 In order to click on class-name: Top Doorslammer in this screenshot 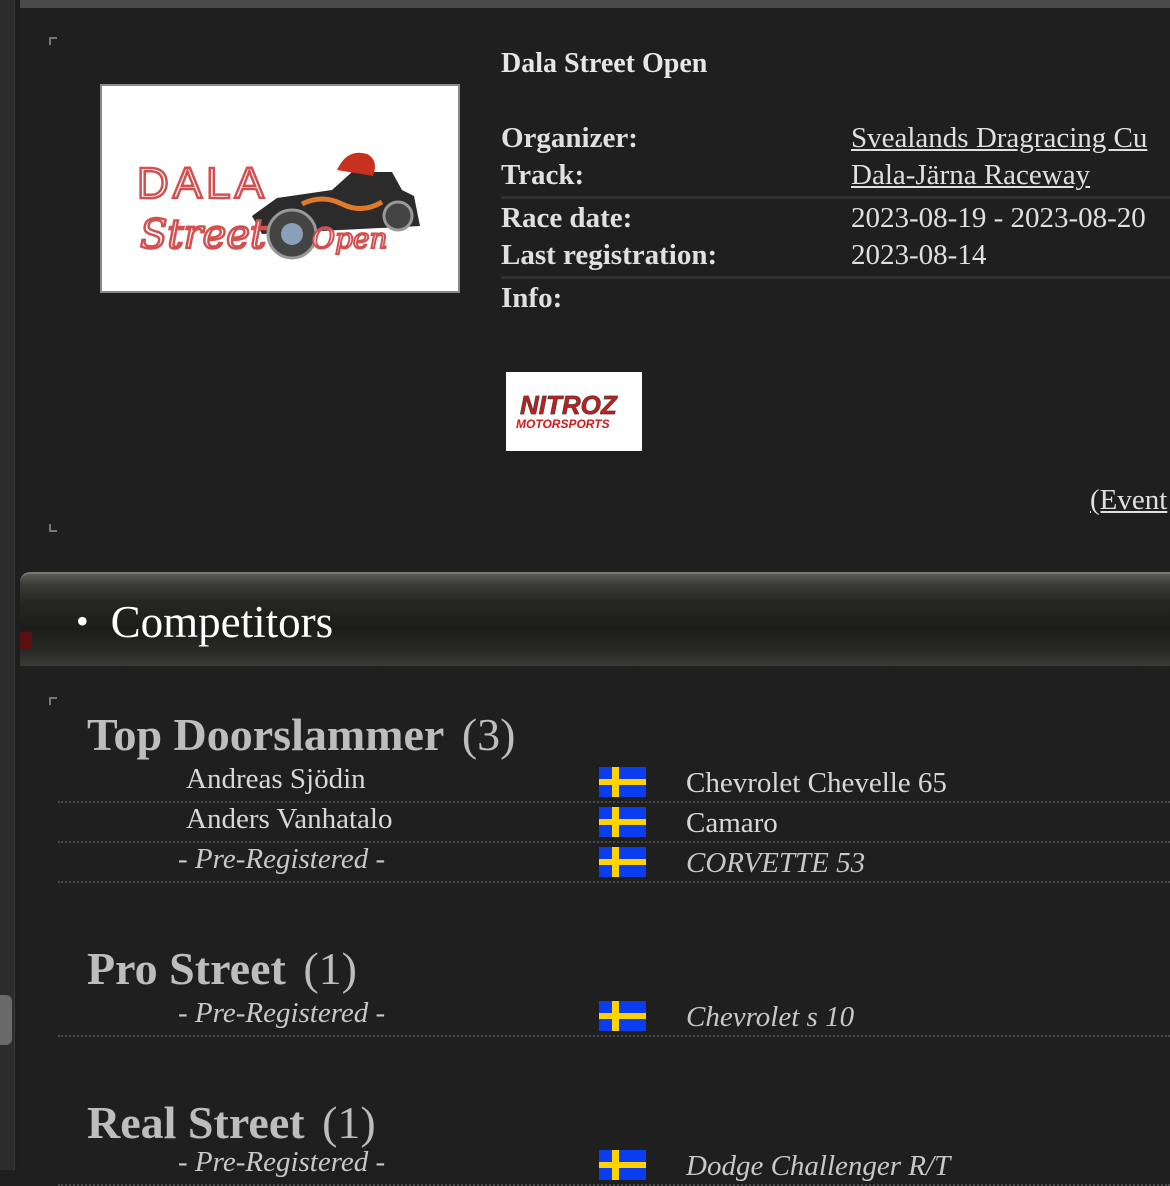, I will do `click(266, 734)`.